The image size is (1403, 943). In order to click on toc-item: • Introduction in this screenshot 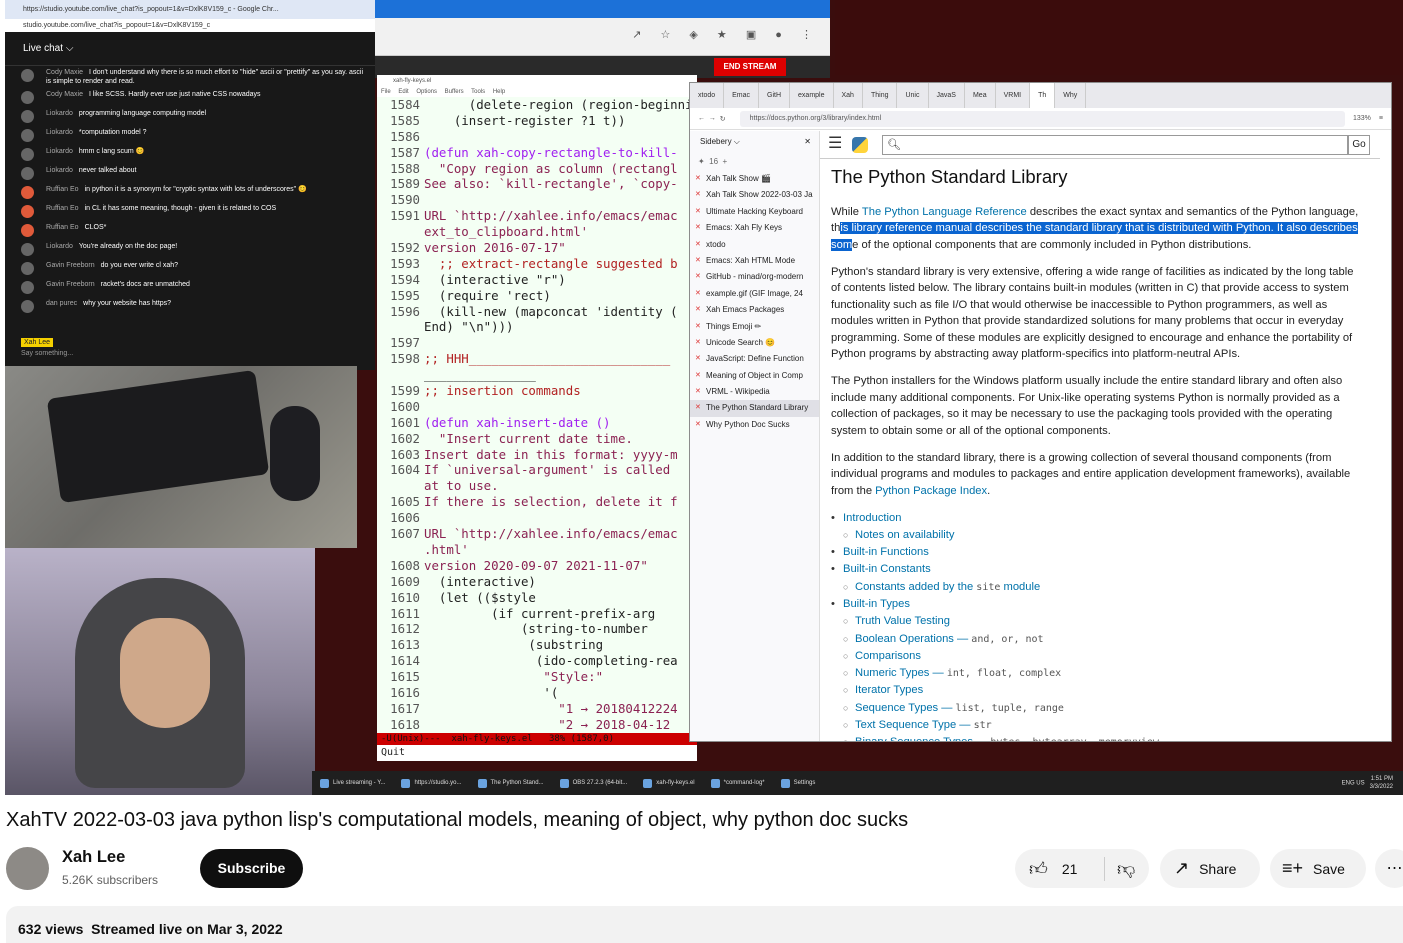, I will do `click(1105, 518)`.